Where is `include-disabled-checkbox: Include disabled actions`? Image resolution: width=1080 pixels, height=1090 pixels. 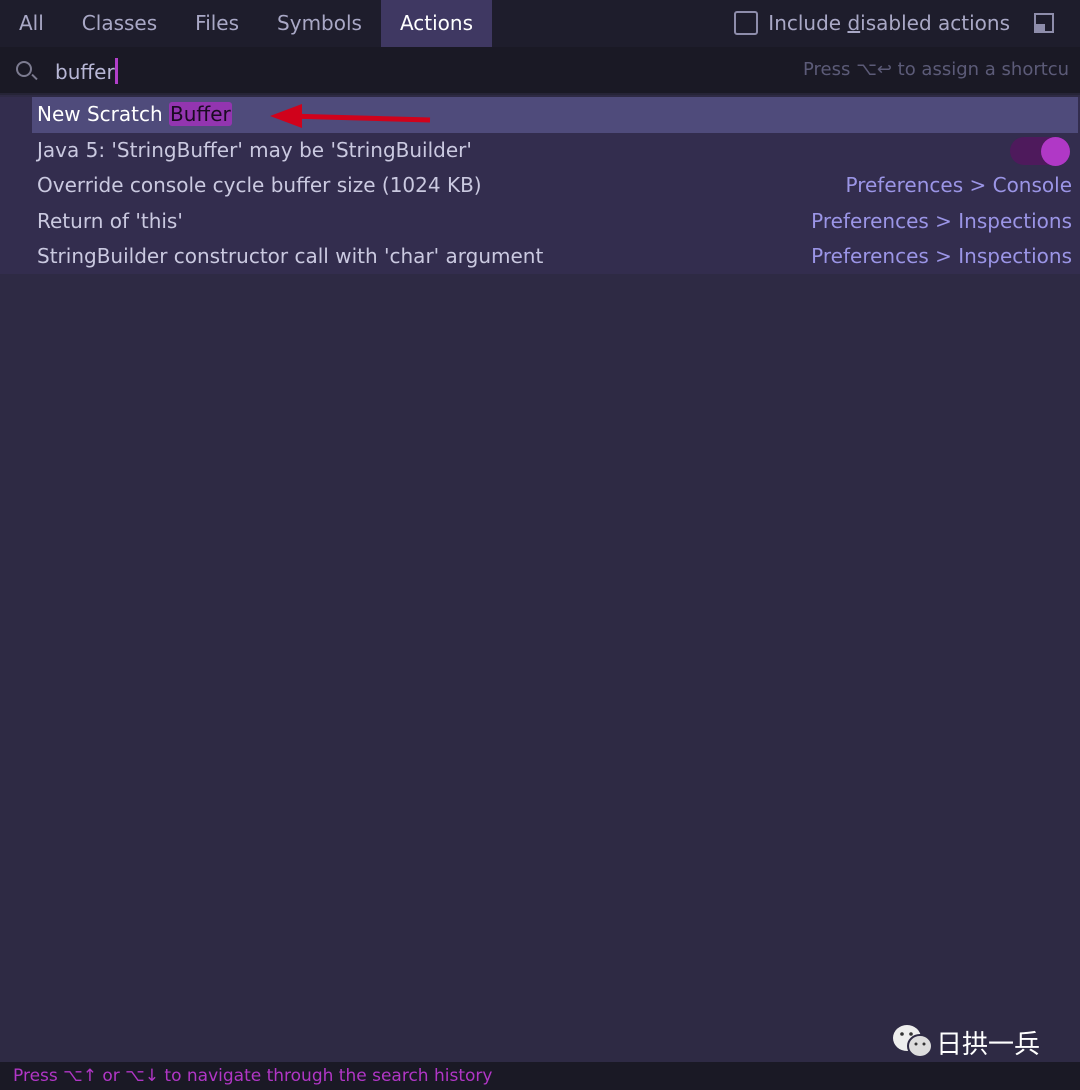
include-disabled-checkbox: Include disabled actions is located at coordinates (872, 23).